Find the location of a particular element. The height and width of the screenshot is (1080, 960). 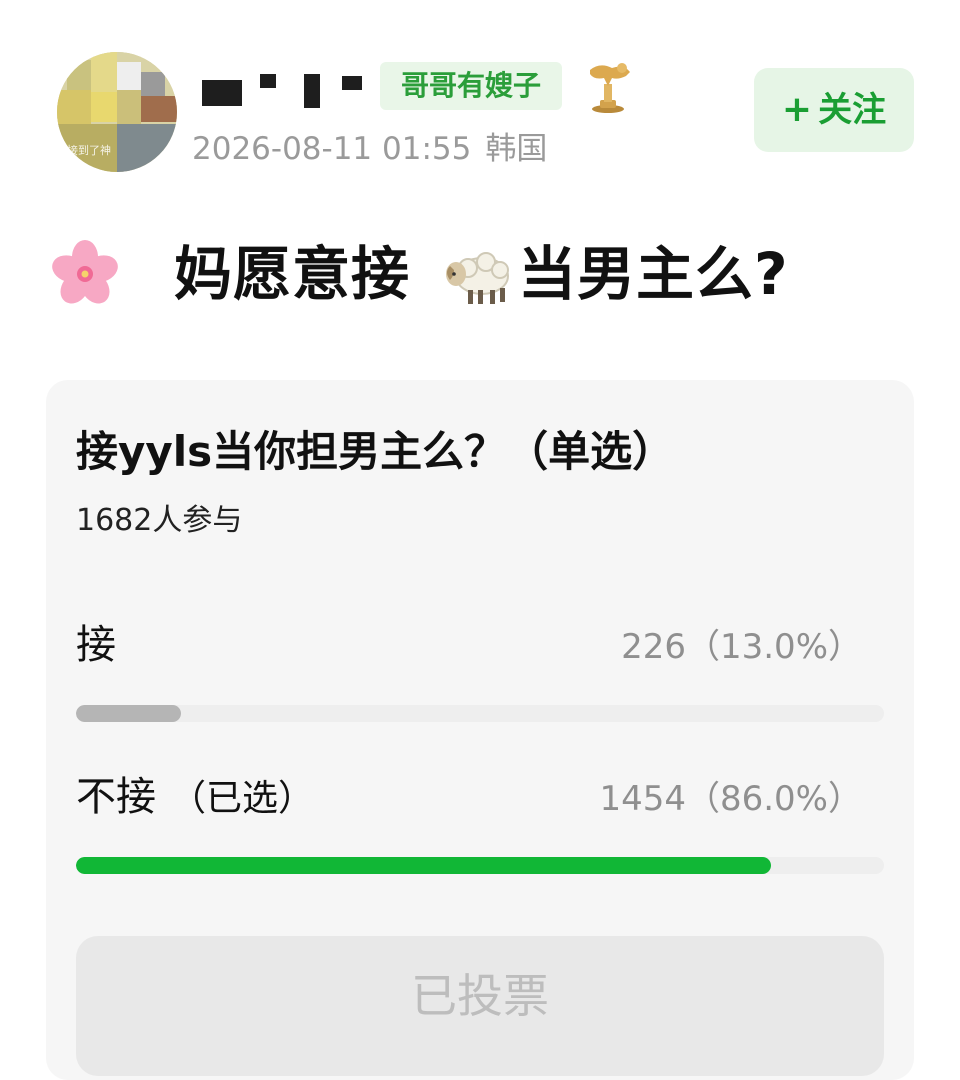

username-redacted is located at coordinates (283, 91).